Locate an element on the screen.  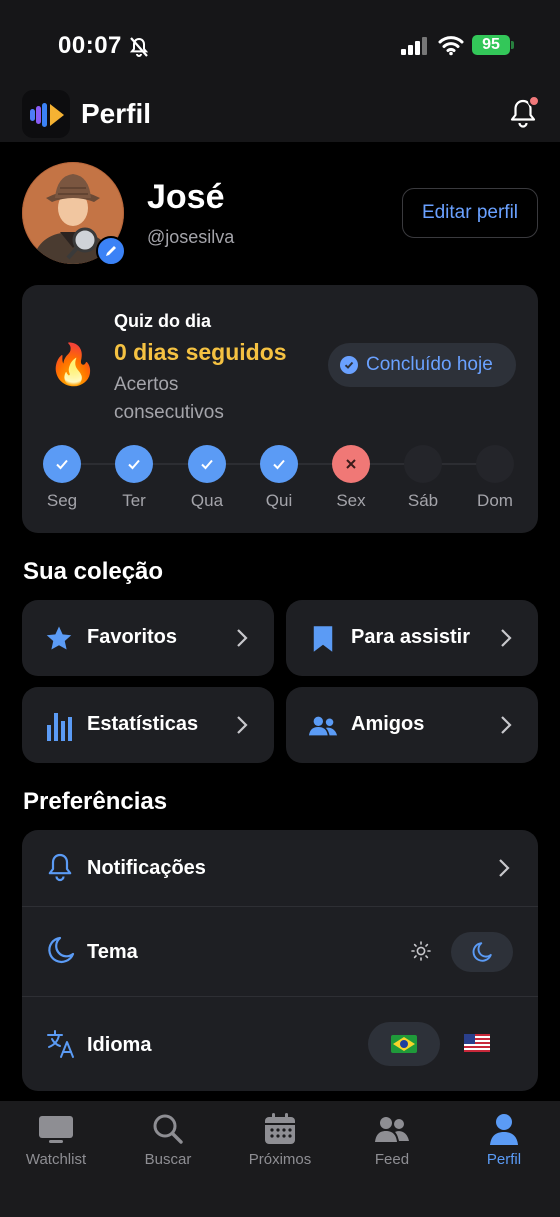
quiz-day-label: Ter is located at coordinates (134, 500).